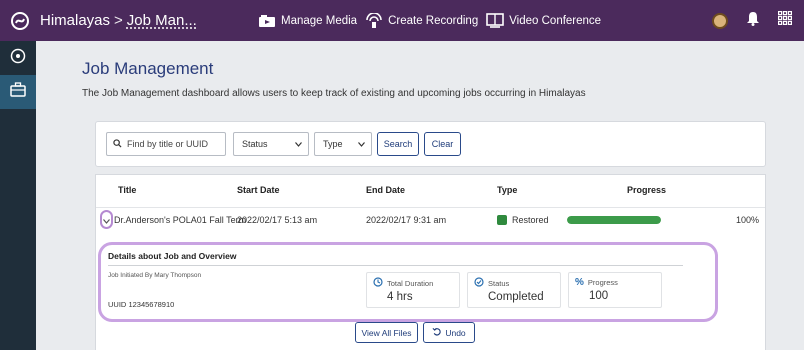 The width and height of the screenshot is (804, 350). Describe the element at coordinates (400, 297) in the screenshot. I see `stat-total-duration-value: 4 hrs` at that location.